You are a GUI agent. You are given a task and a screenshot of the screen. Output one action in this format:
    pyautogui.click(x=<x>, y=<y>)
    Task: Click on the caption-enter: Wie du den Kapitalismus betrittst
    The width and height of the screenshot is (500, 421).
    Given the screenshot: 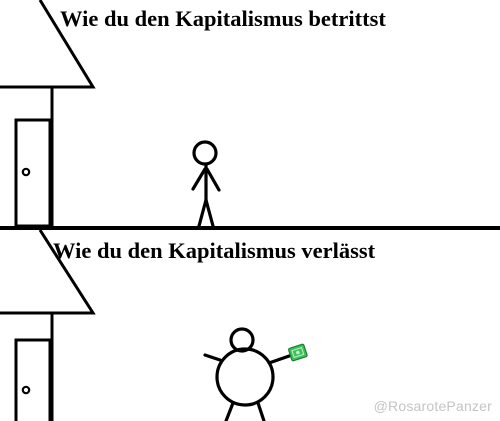 What is the action you would take?
    pyautogui.click(x=223, y=18)
    